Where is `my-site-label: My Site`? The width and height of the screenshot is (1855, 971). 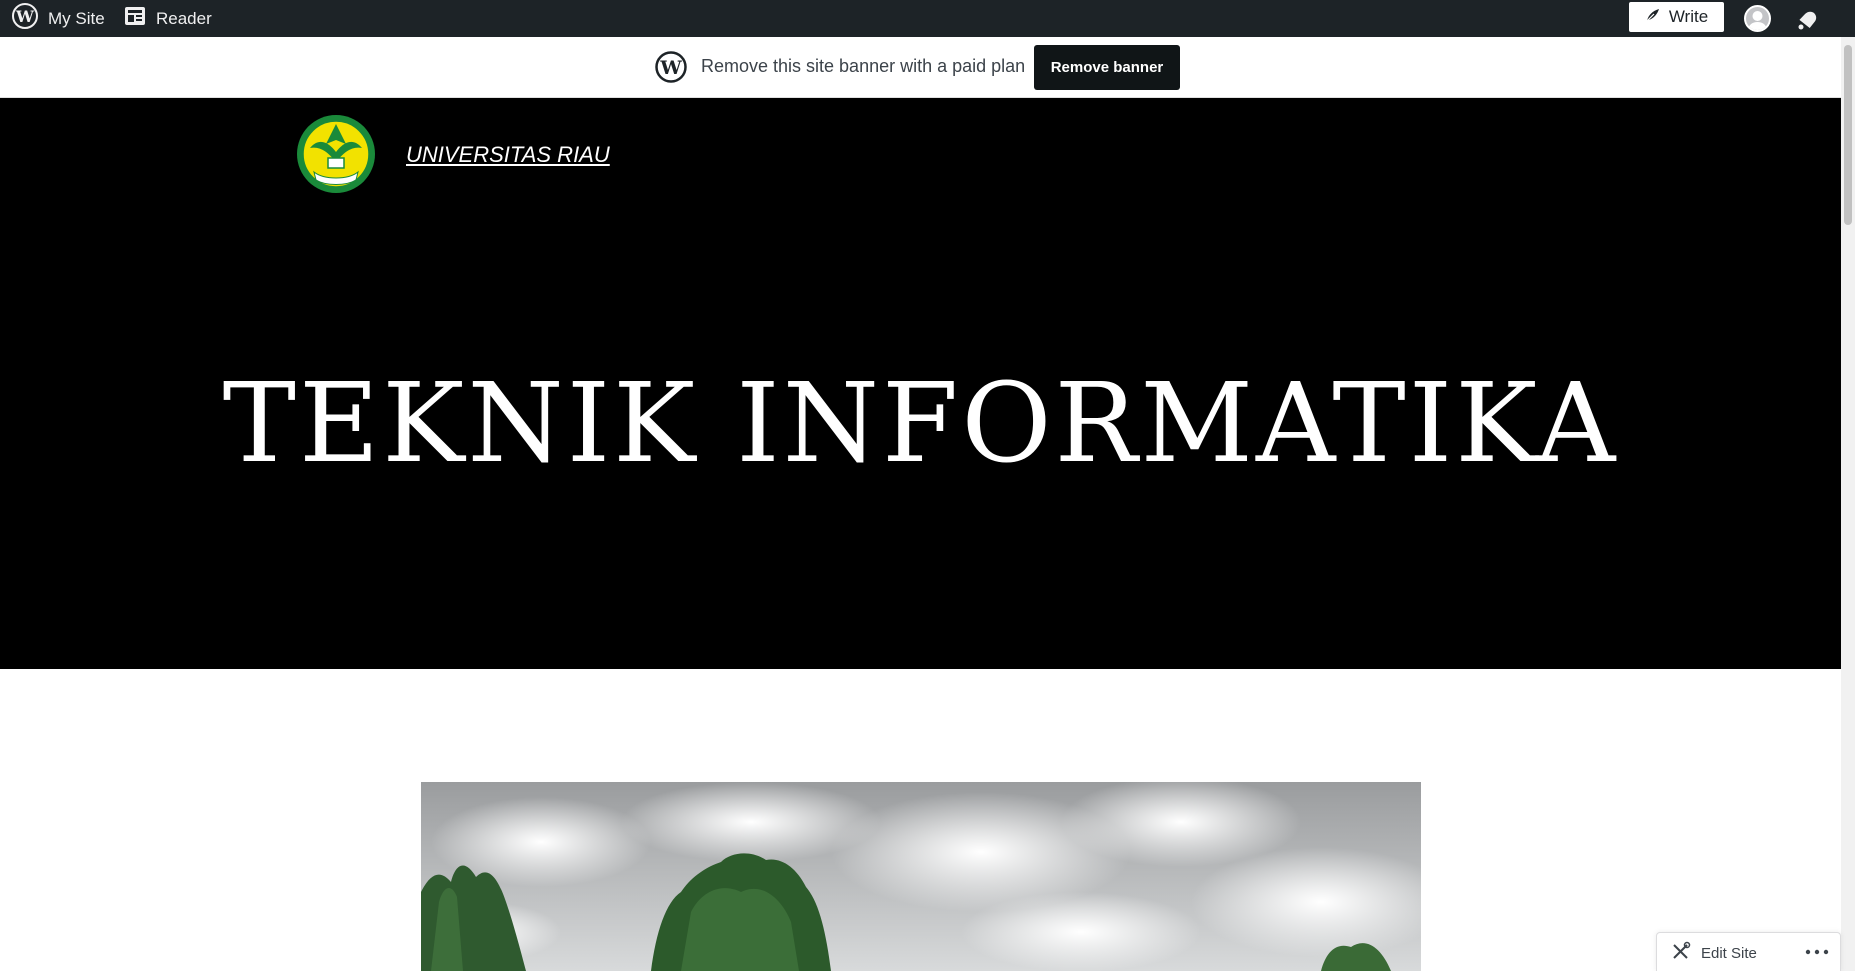
my-site-label: My Site is located at coordinates (76, 18).